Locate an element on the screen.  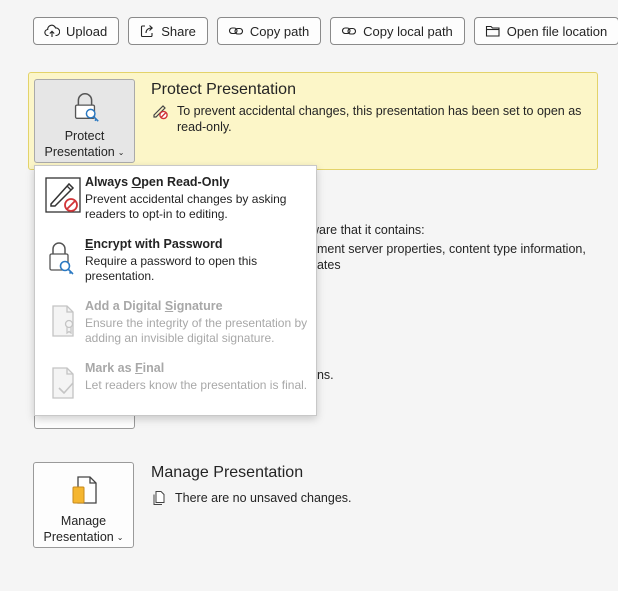
share-icon is located at coordinates (147, 31).